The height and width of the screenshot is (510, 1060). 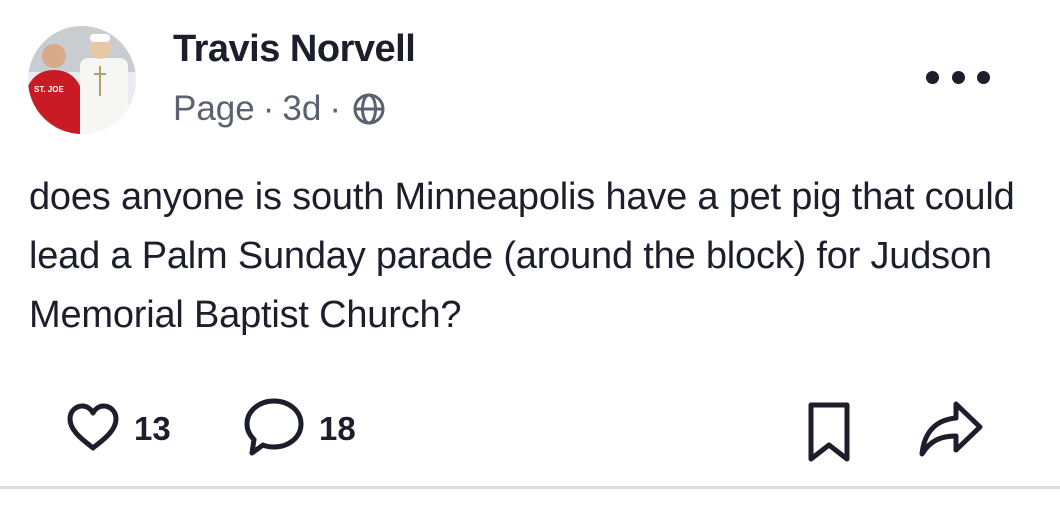 I want to click on avatar-shirt-text: ST. JOE, so click(x=49, y=89).